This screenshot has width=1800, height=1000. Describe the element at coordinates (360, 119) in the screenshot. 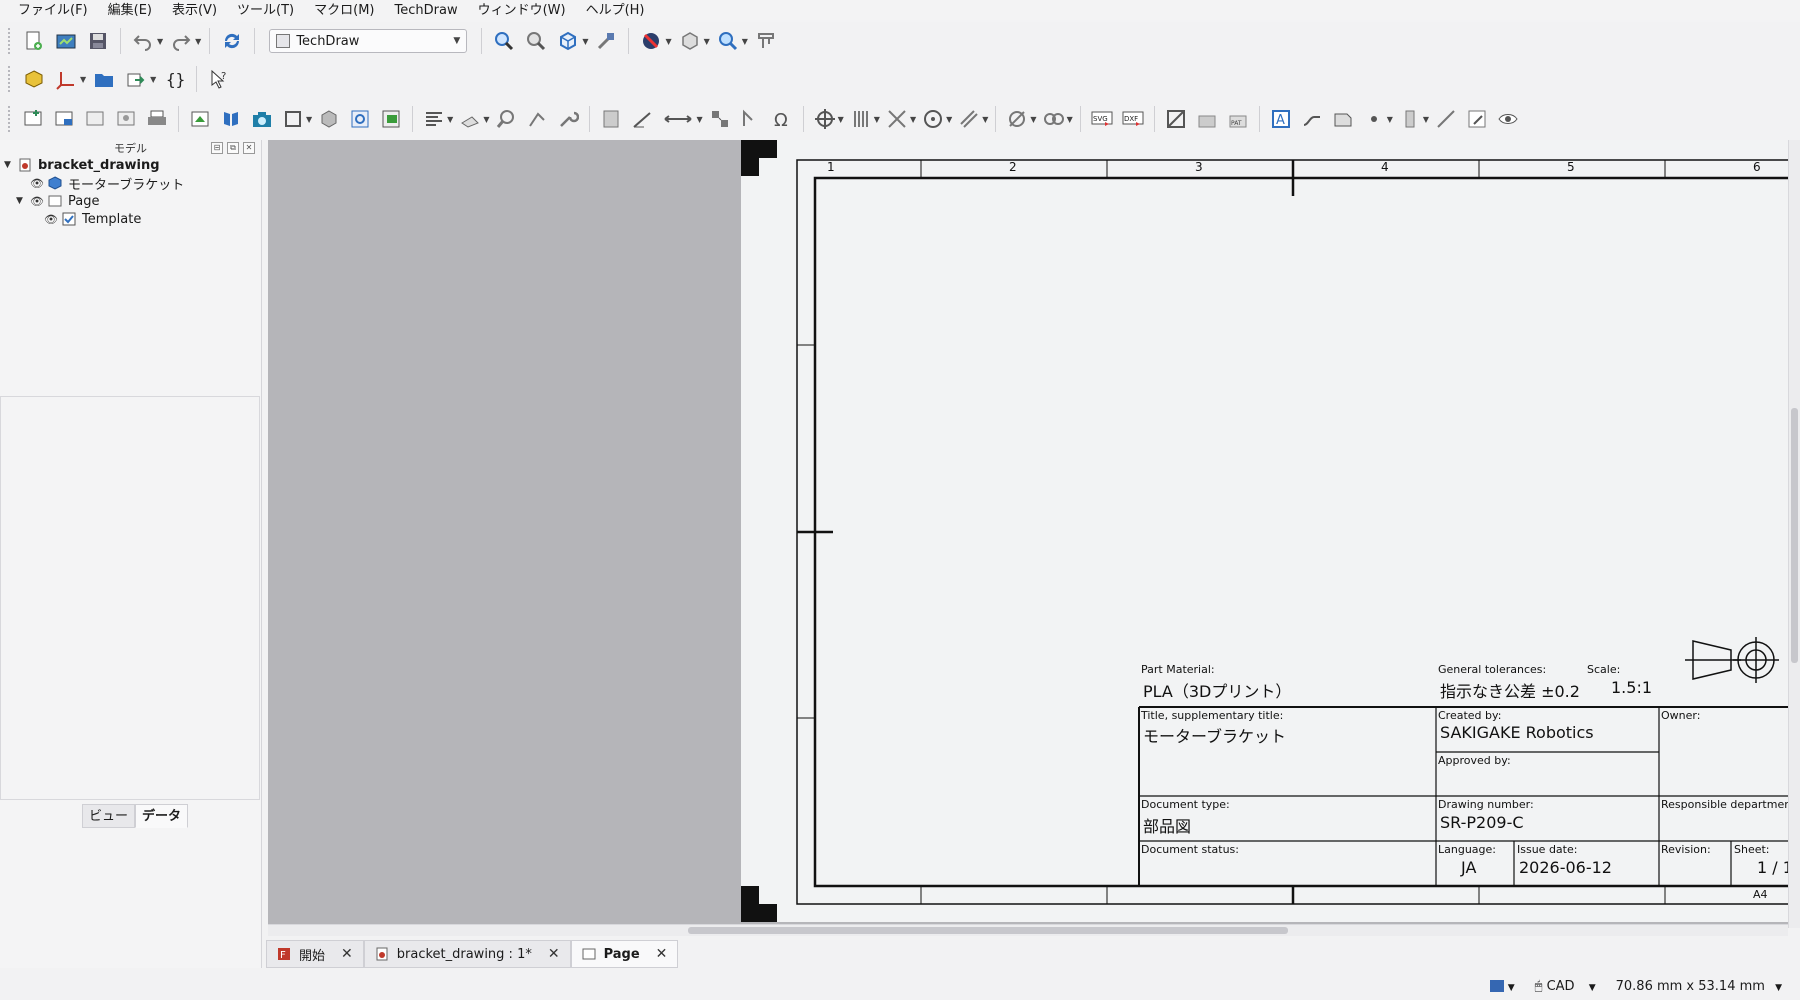

I see `detail-view-button` at that location.